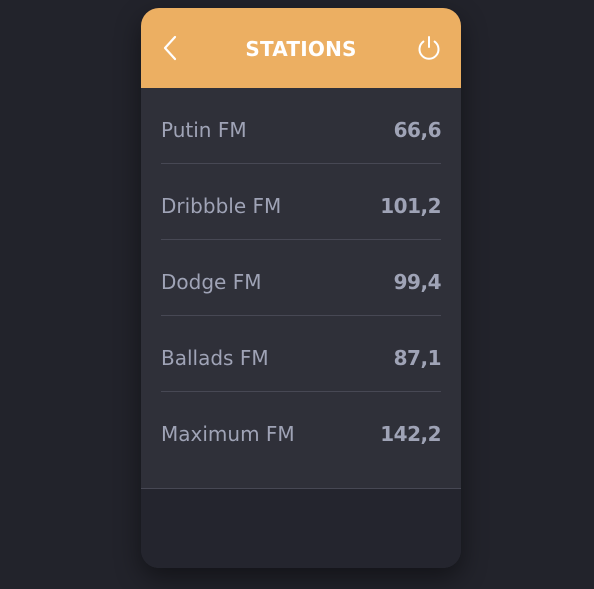 The image size is (594, 589). I want to click on station-name: Dodge FM, so click(211, 282).